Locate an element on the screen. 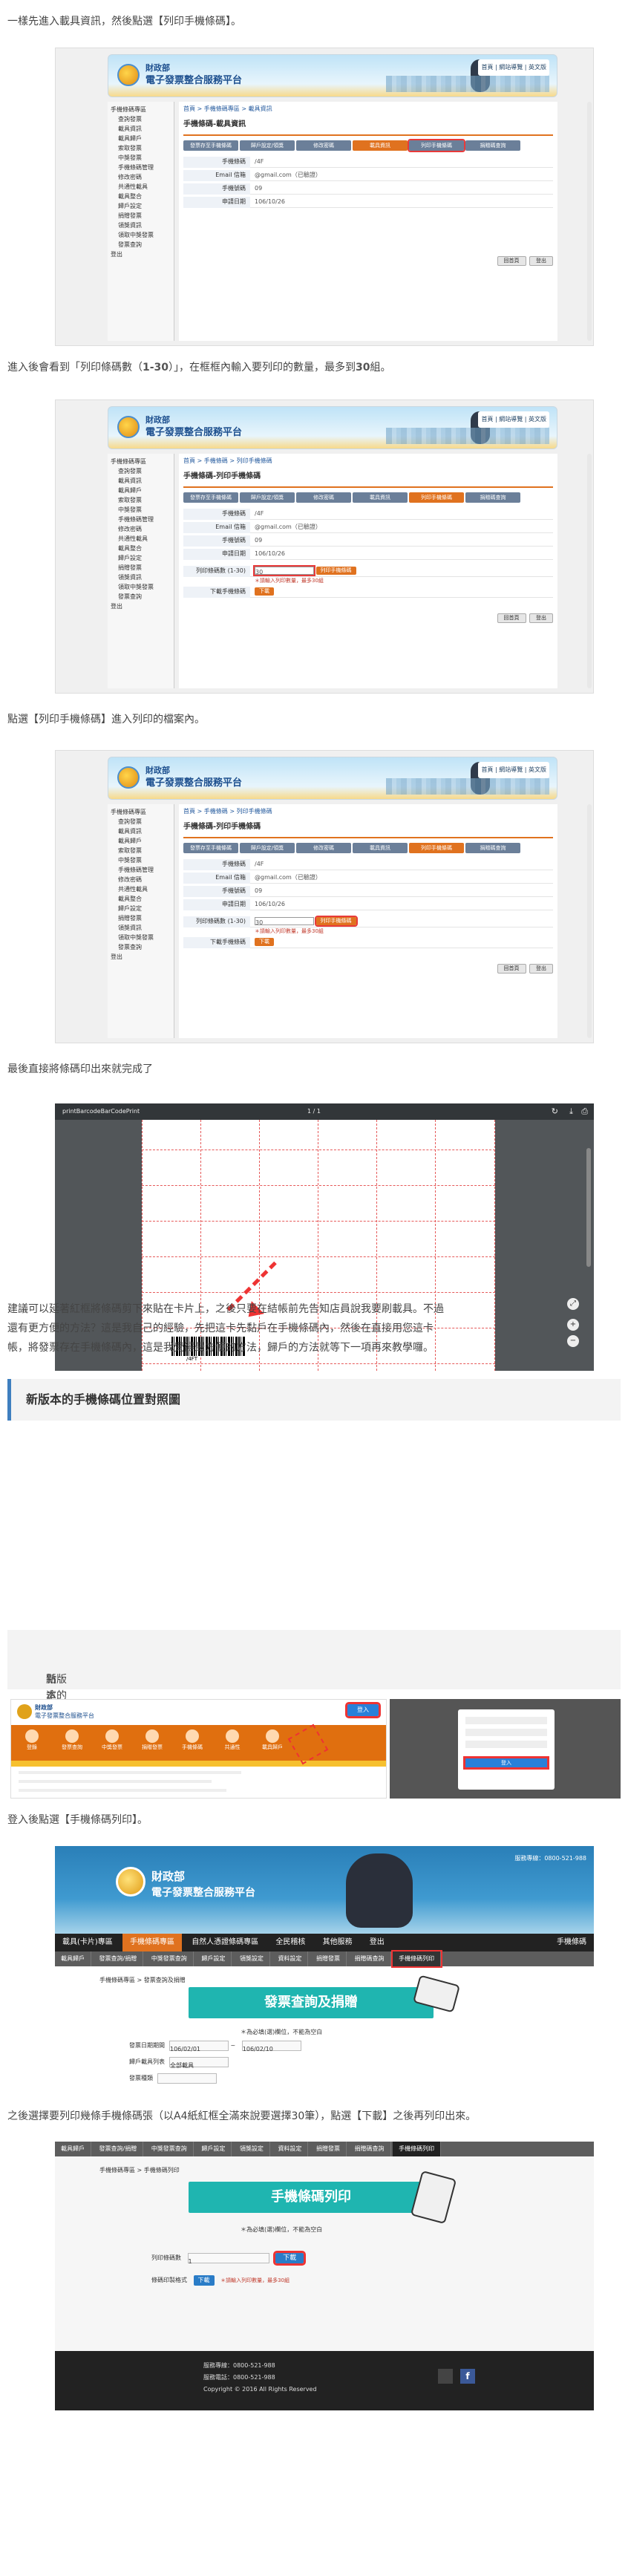  login-button: 登入 is located at coordinates (363, 1710).